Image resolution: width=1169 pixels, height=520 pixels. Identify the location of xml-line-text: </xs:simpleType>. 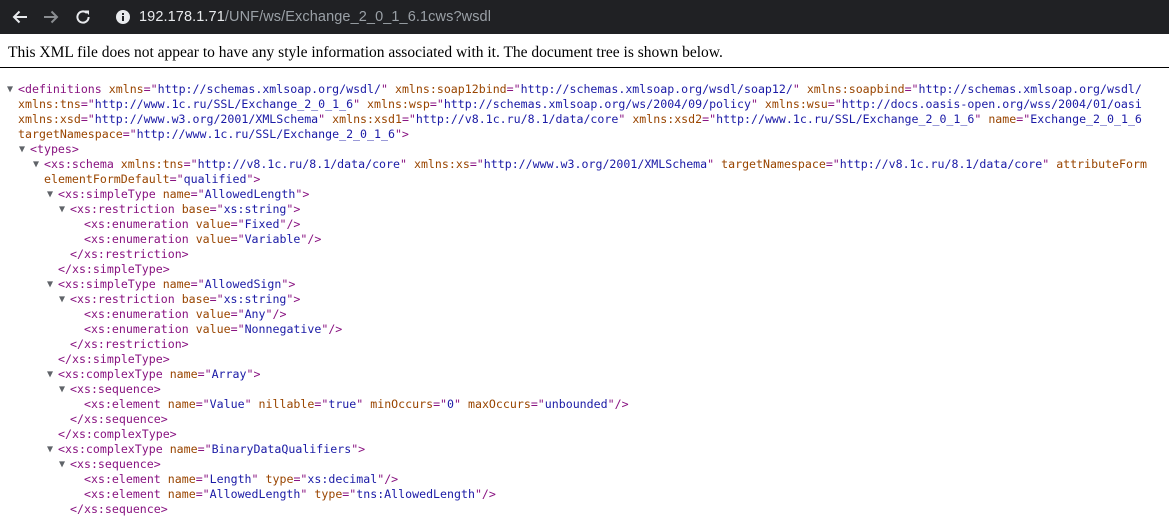
(114, 269).